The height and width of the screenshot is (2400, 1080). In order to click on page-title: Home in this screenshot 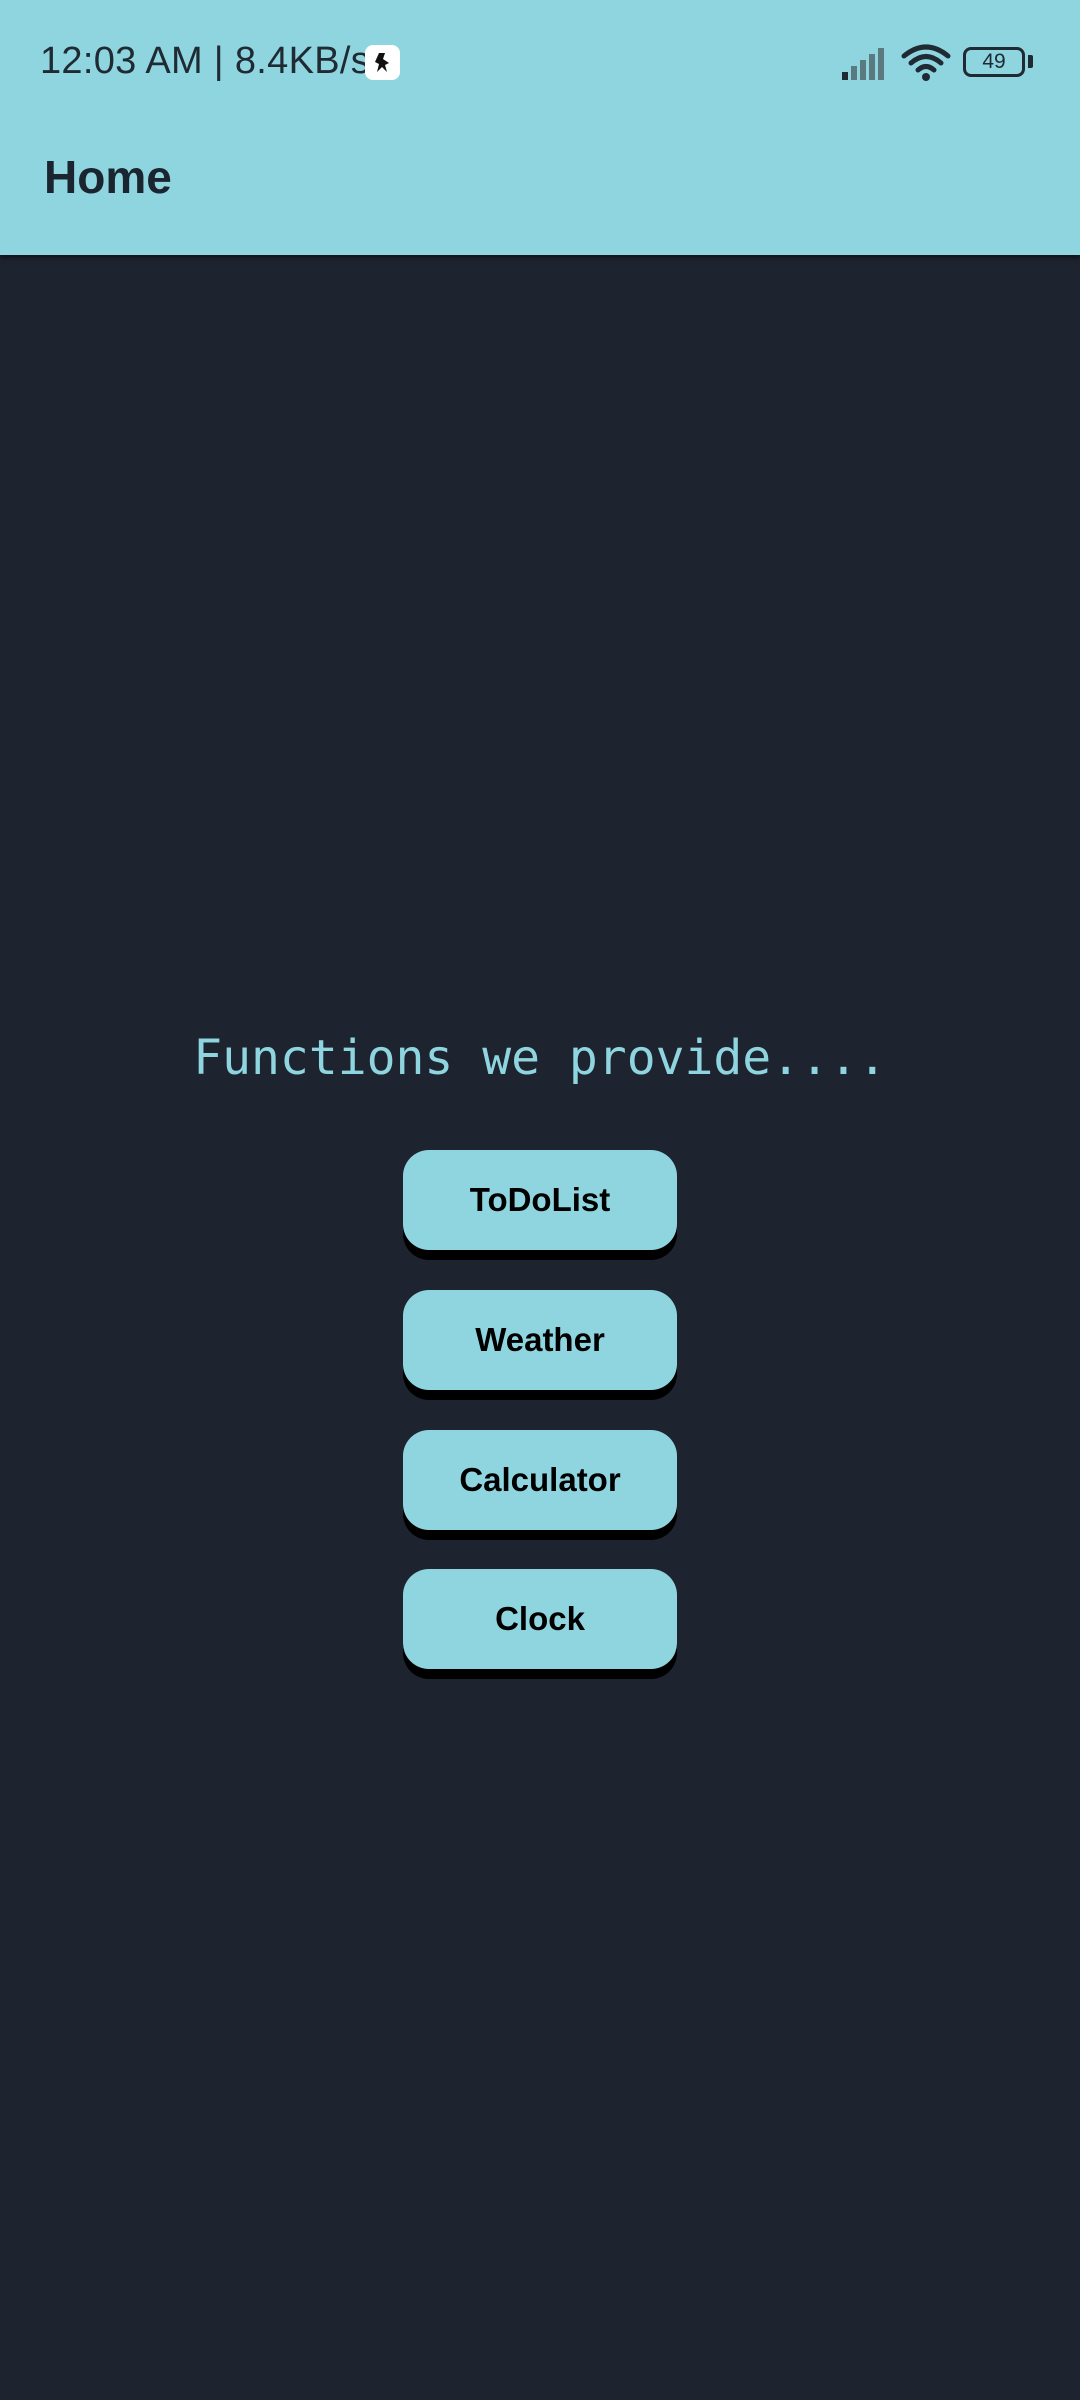, I will do `click(108, 177)`.